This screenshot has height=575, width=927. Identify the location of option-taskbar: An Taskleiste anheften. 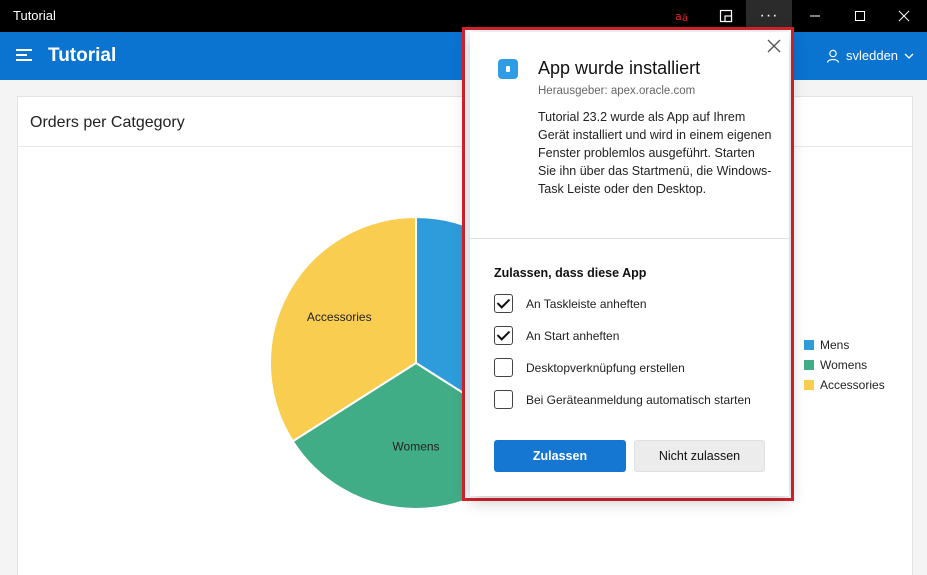
(570, 303).